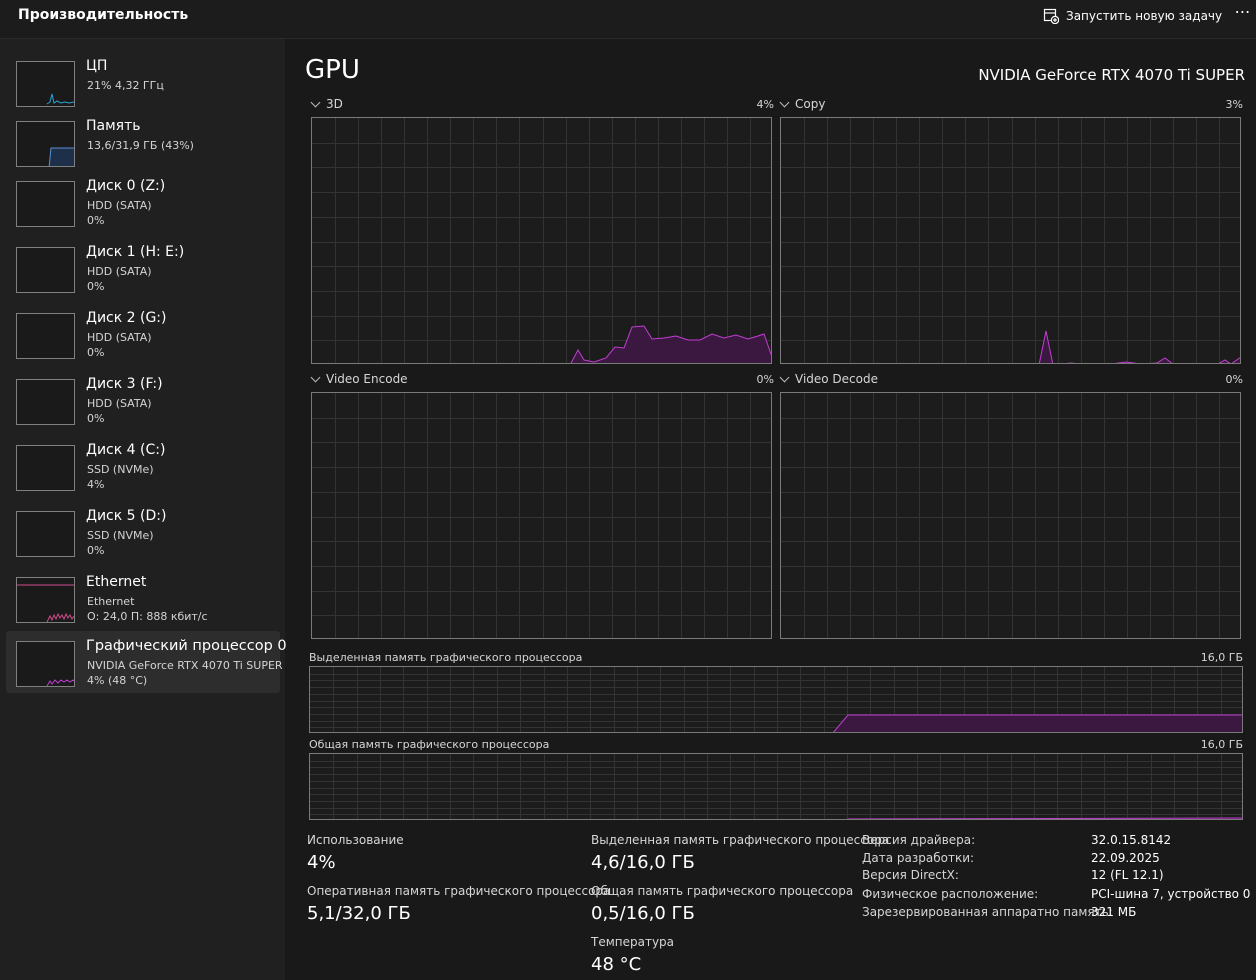 The width and height of the screenshot is (1256, 980). Describe the element at coordinates (334, 104) in the screenshot. I see `engine-label: 3D` at that location.